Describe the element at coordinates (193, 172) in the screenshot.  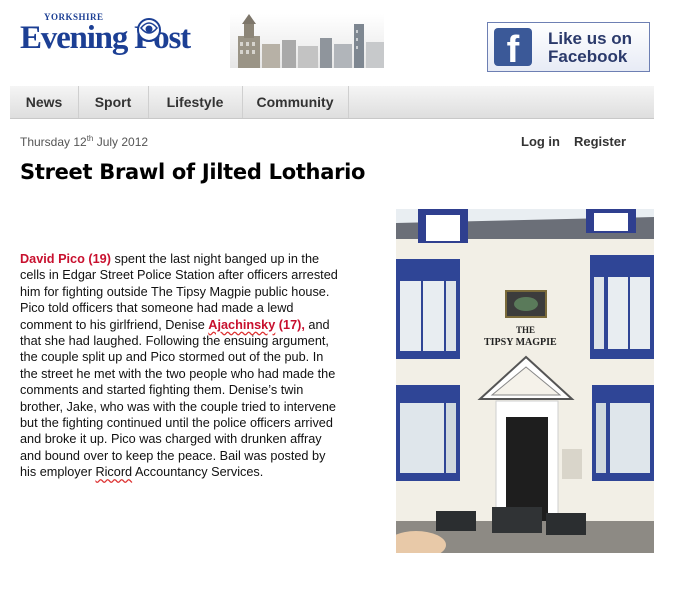
I see `article-headline: Street Brawl of Jilted Lothario` at that location.